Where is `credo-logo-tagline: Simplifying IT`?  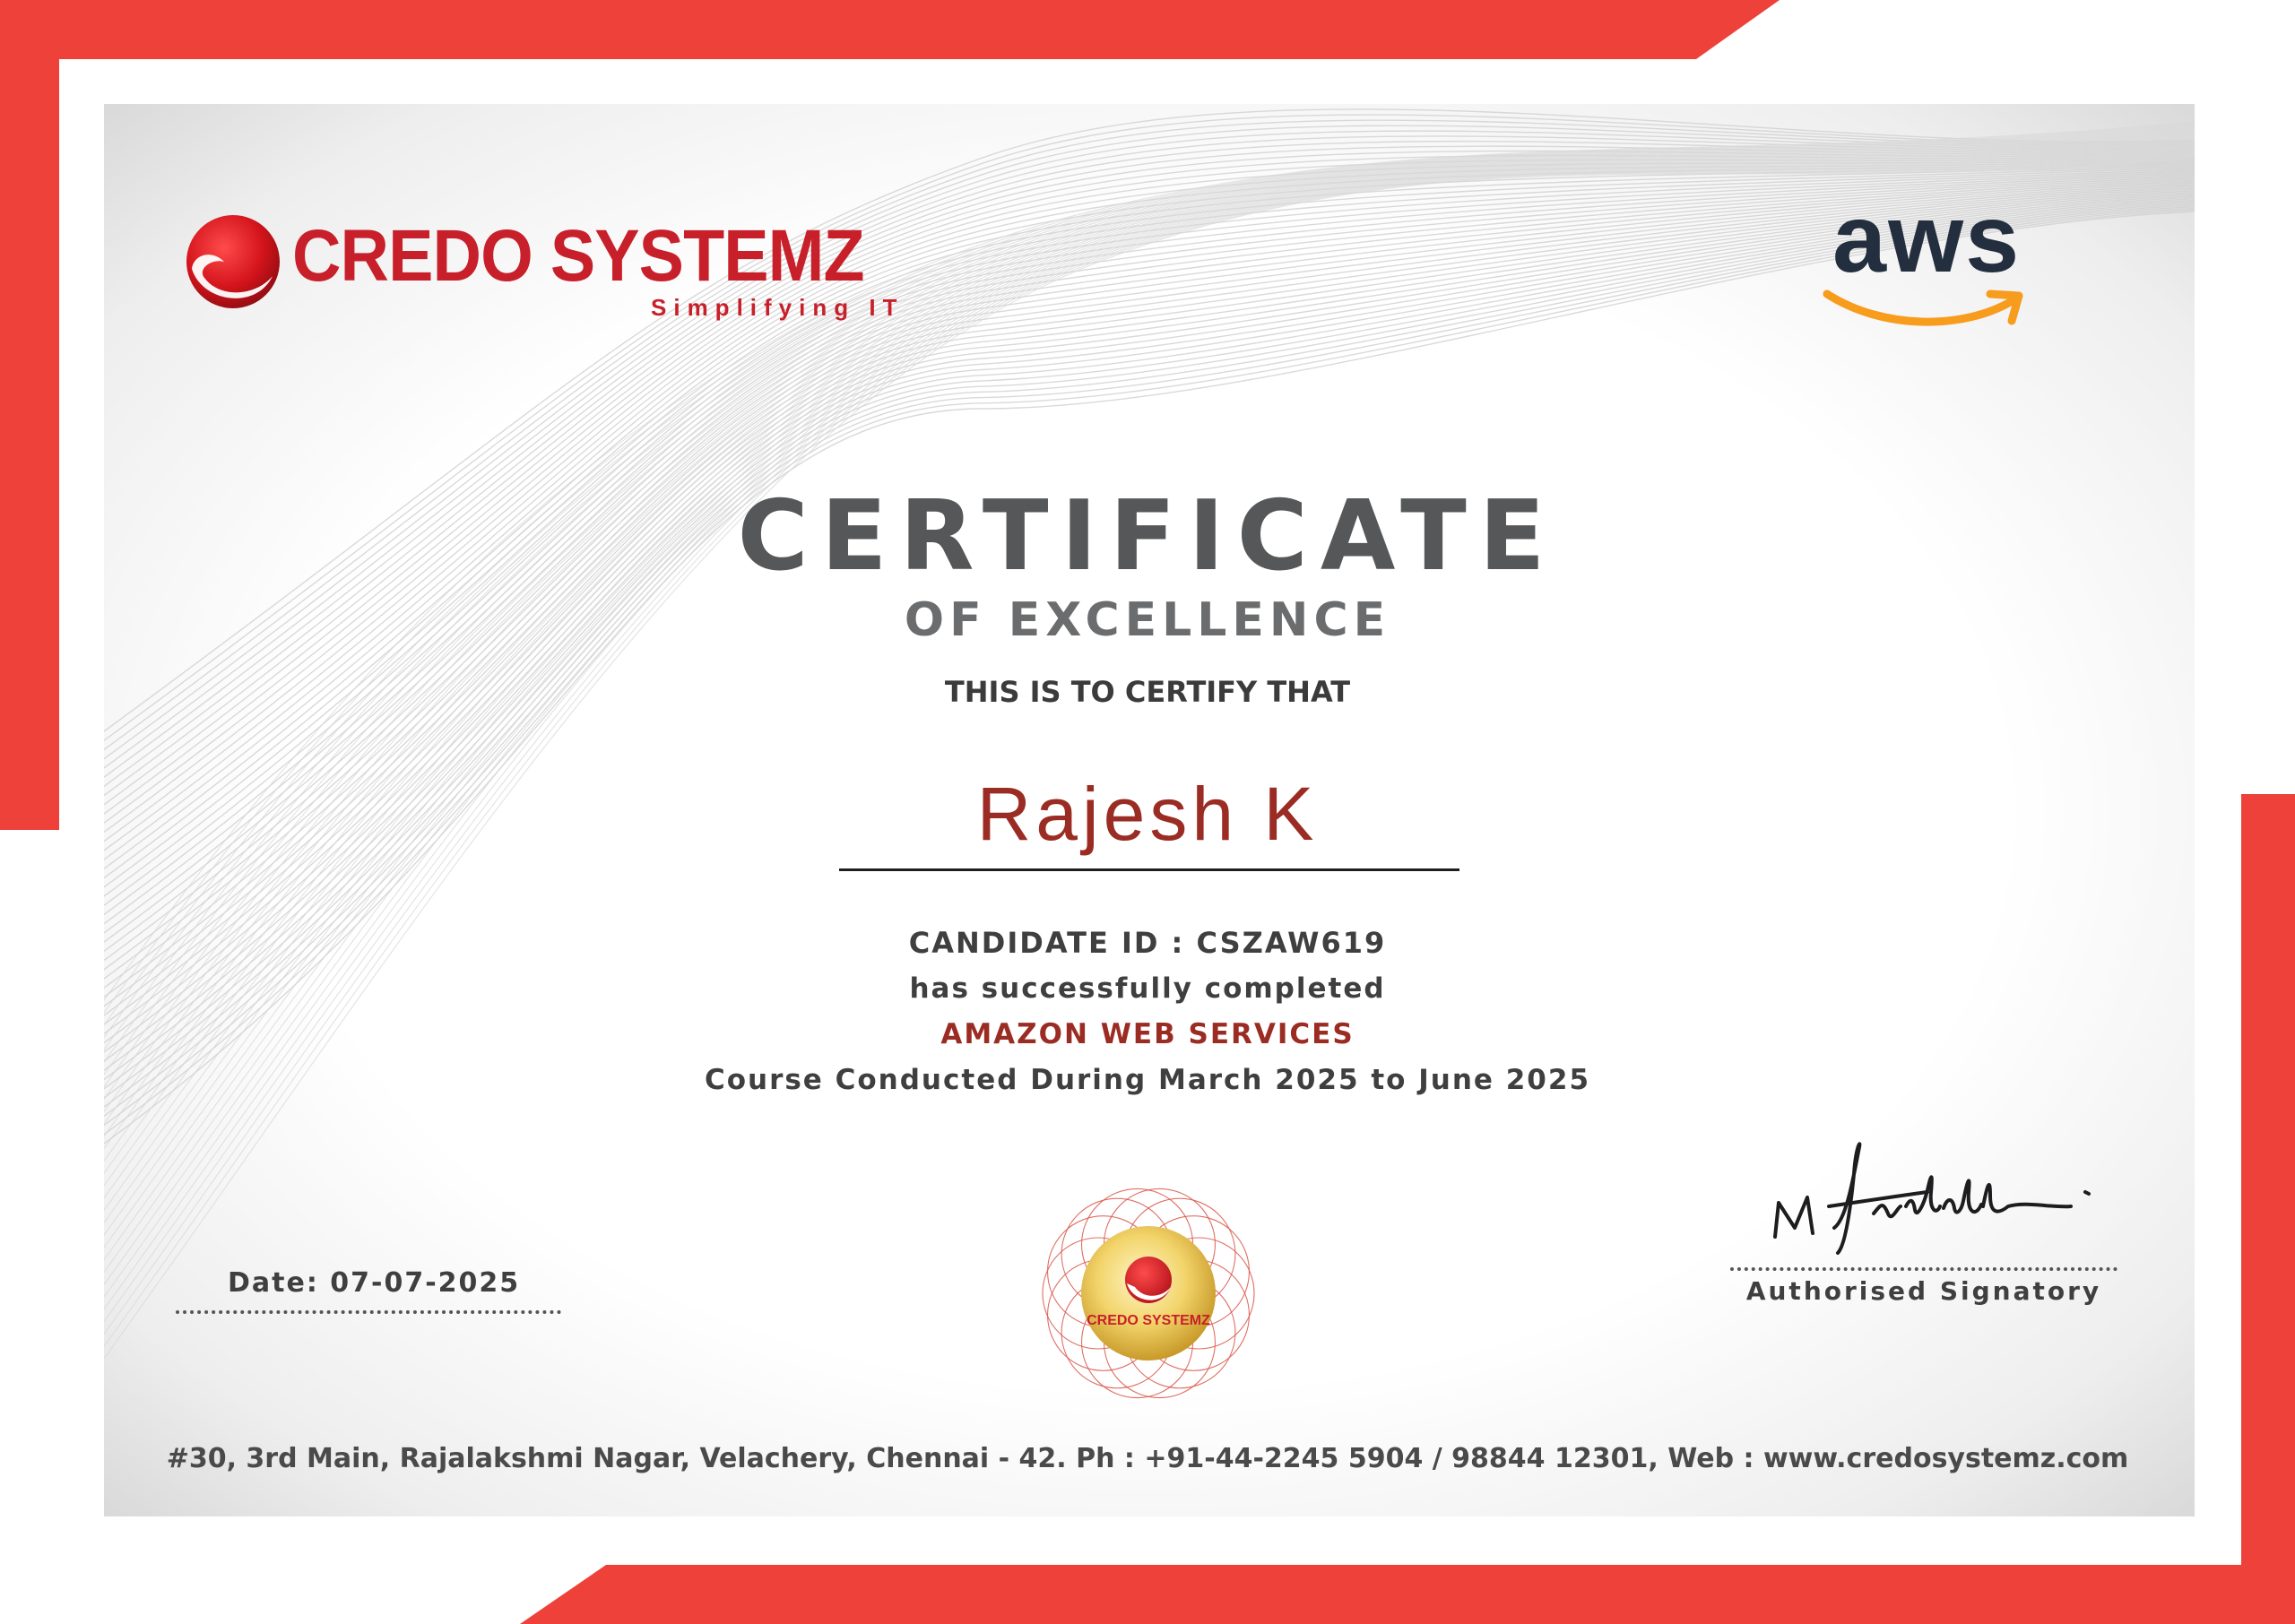
credo-logo-tagline: Simplifying IT is located at coordinates (778, 307).